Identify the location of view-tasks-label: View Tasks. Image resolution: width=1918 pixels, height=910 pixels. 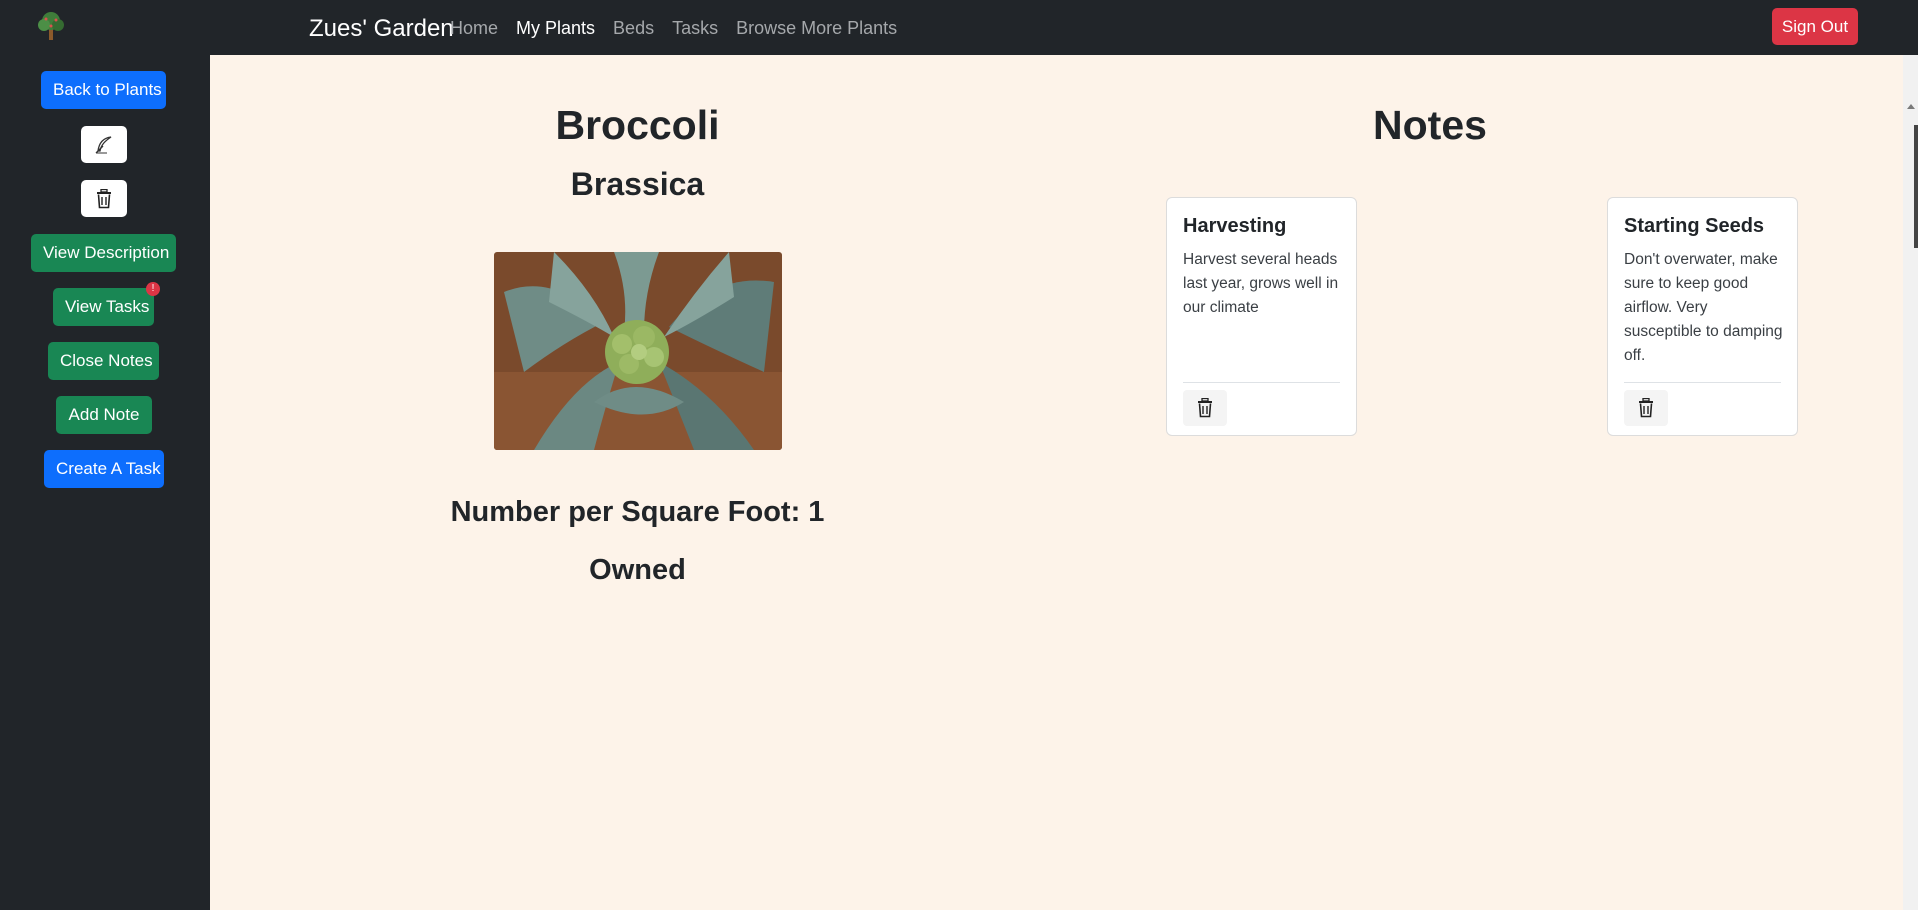
(107, 306).